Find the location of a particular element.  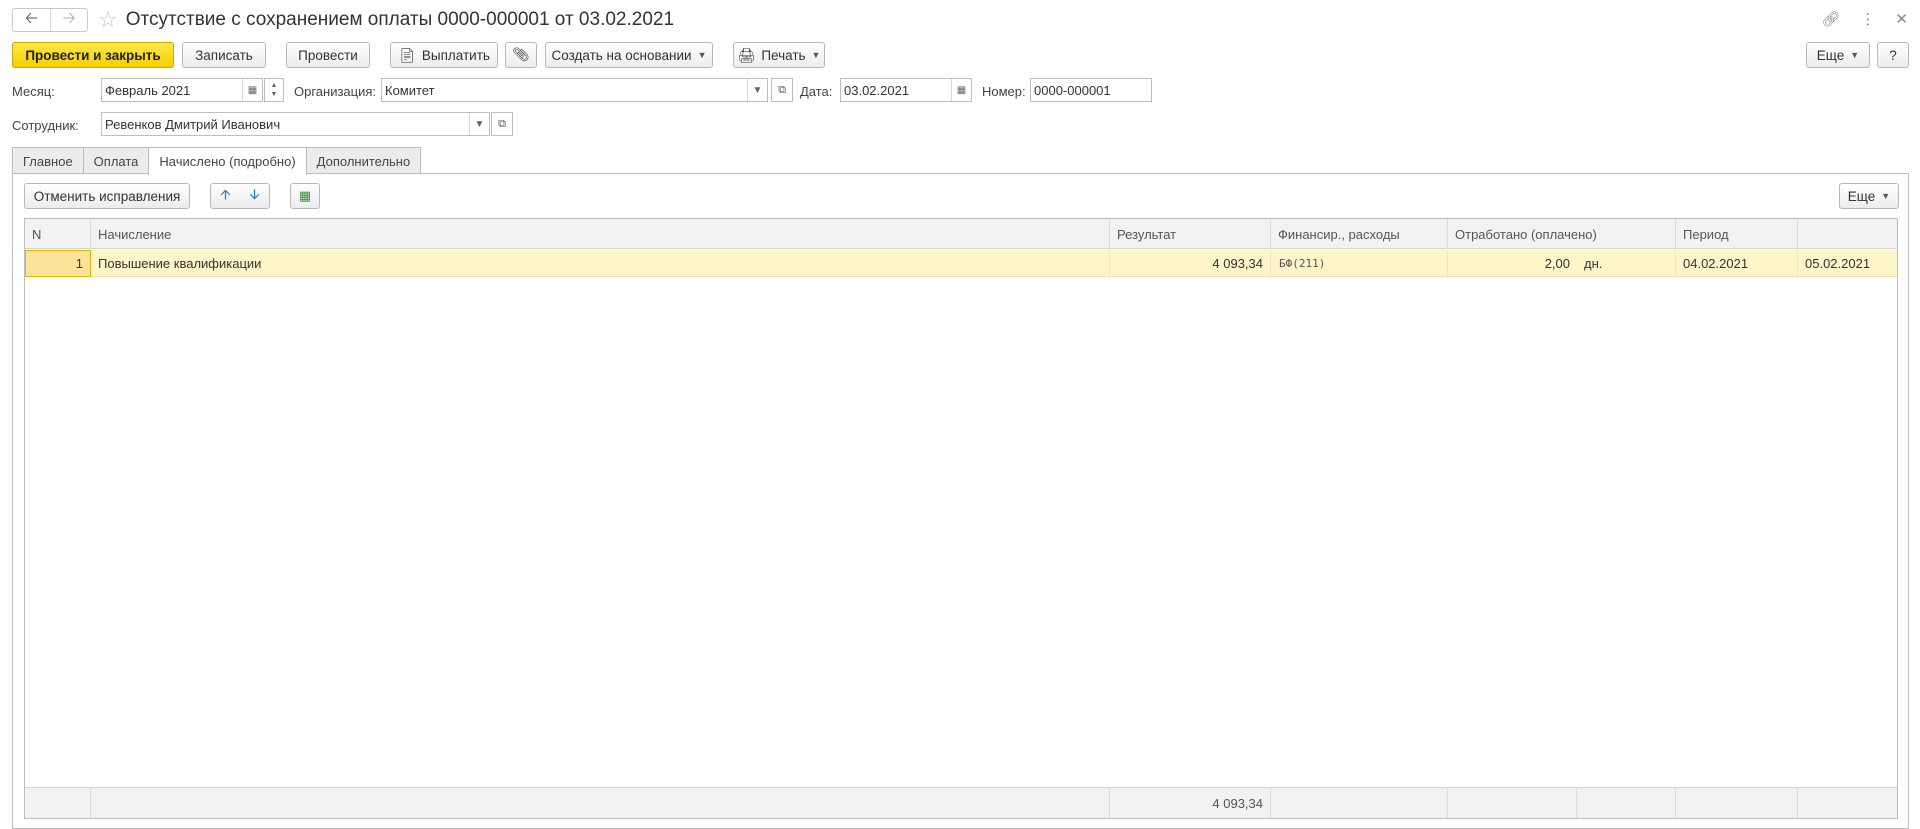

organization-value: Комитет is located at coordinates (410, 90).